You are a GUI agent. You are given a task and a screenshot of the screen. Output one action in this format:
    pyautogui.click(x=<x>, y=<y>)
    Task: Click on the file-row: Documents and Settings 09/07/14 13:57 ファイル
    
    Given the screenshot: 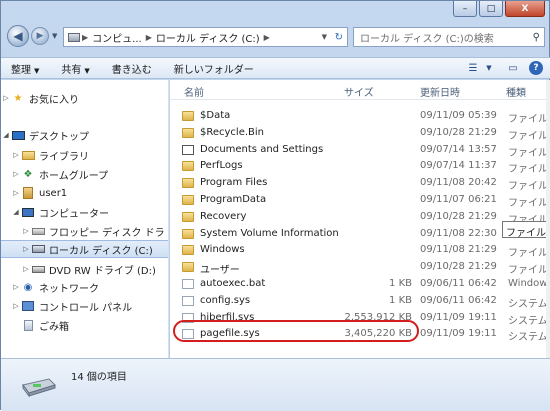 What is the action you would take?
    pyautogui.click(x=360, y=150)
    